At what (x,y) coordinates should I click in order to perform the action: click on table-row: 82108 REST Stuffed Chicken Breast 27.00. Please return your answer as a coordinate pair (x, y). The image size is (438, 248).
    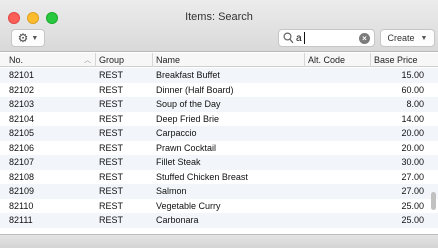
    Looking at the image, I should click on (219, 176).